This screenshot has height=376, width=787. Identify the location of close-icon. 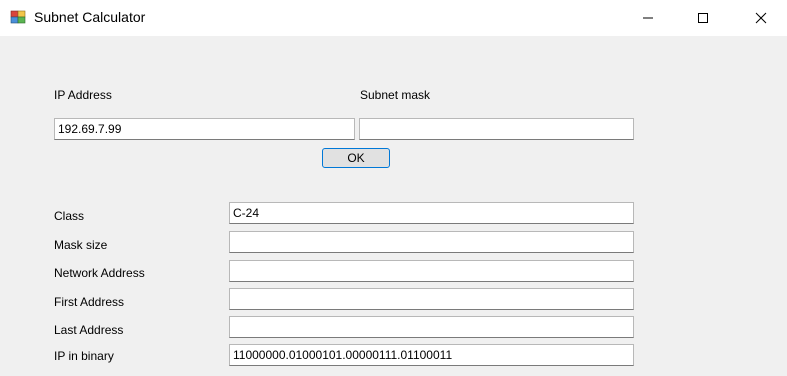
(761, 18).